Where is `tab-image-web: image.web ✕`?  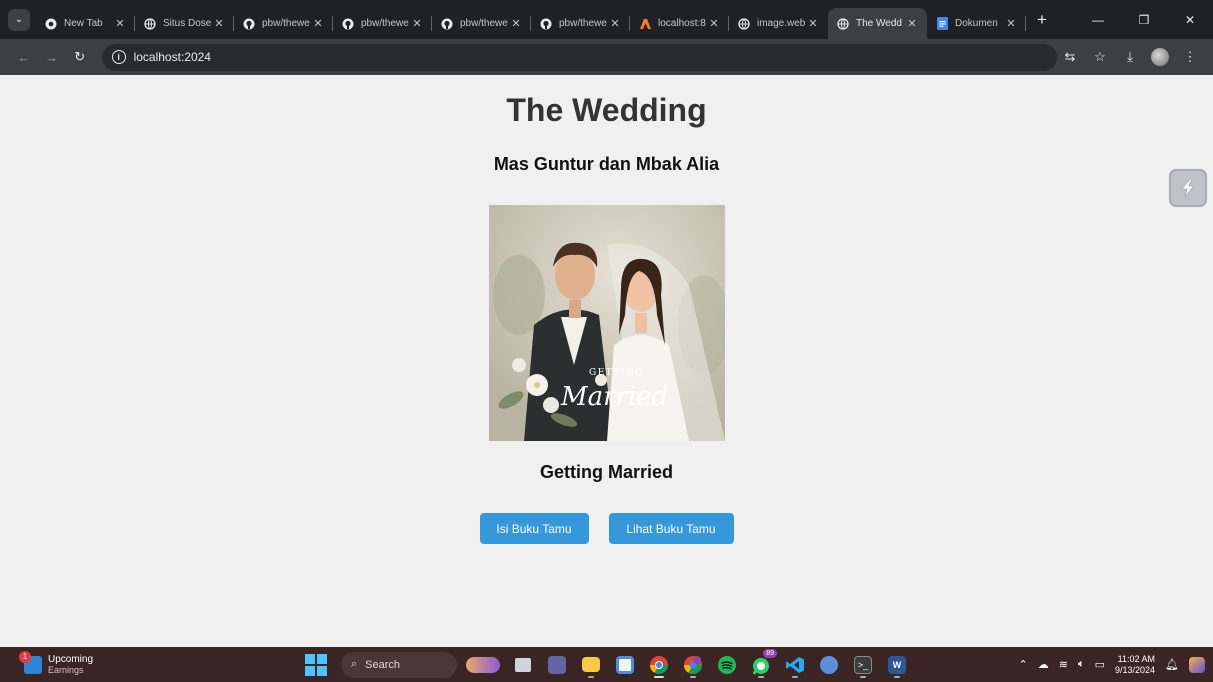 tab-image-web: image.web ✕ is located at coordinates (778, 23).